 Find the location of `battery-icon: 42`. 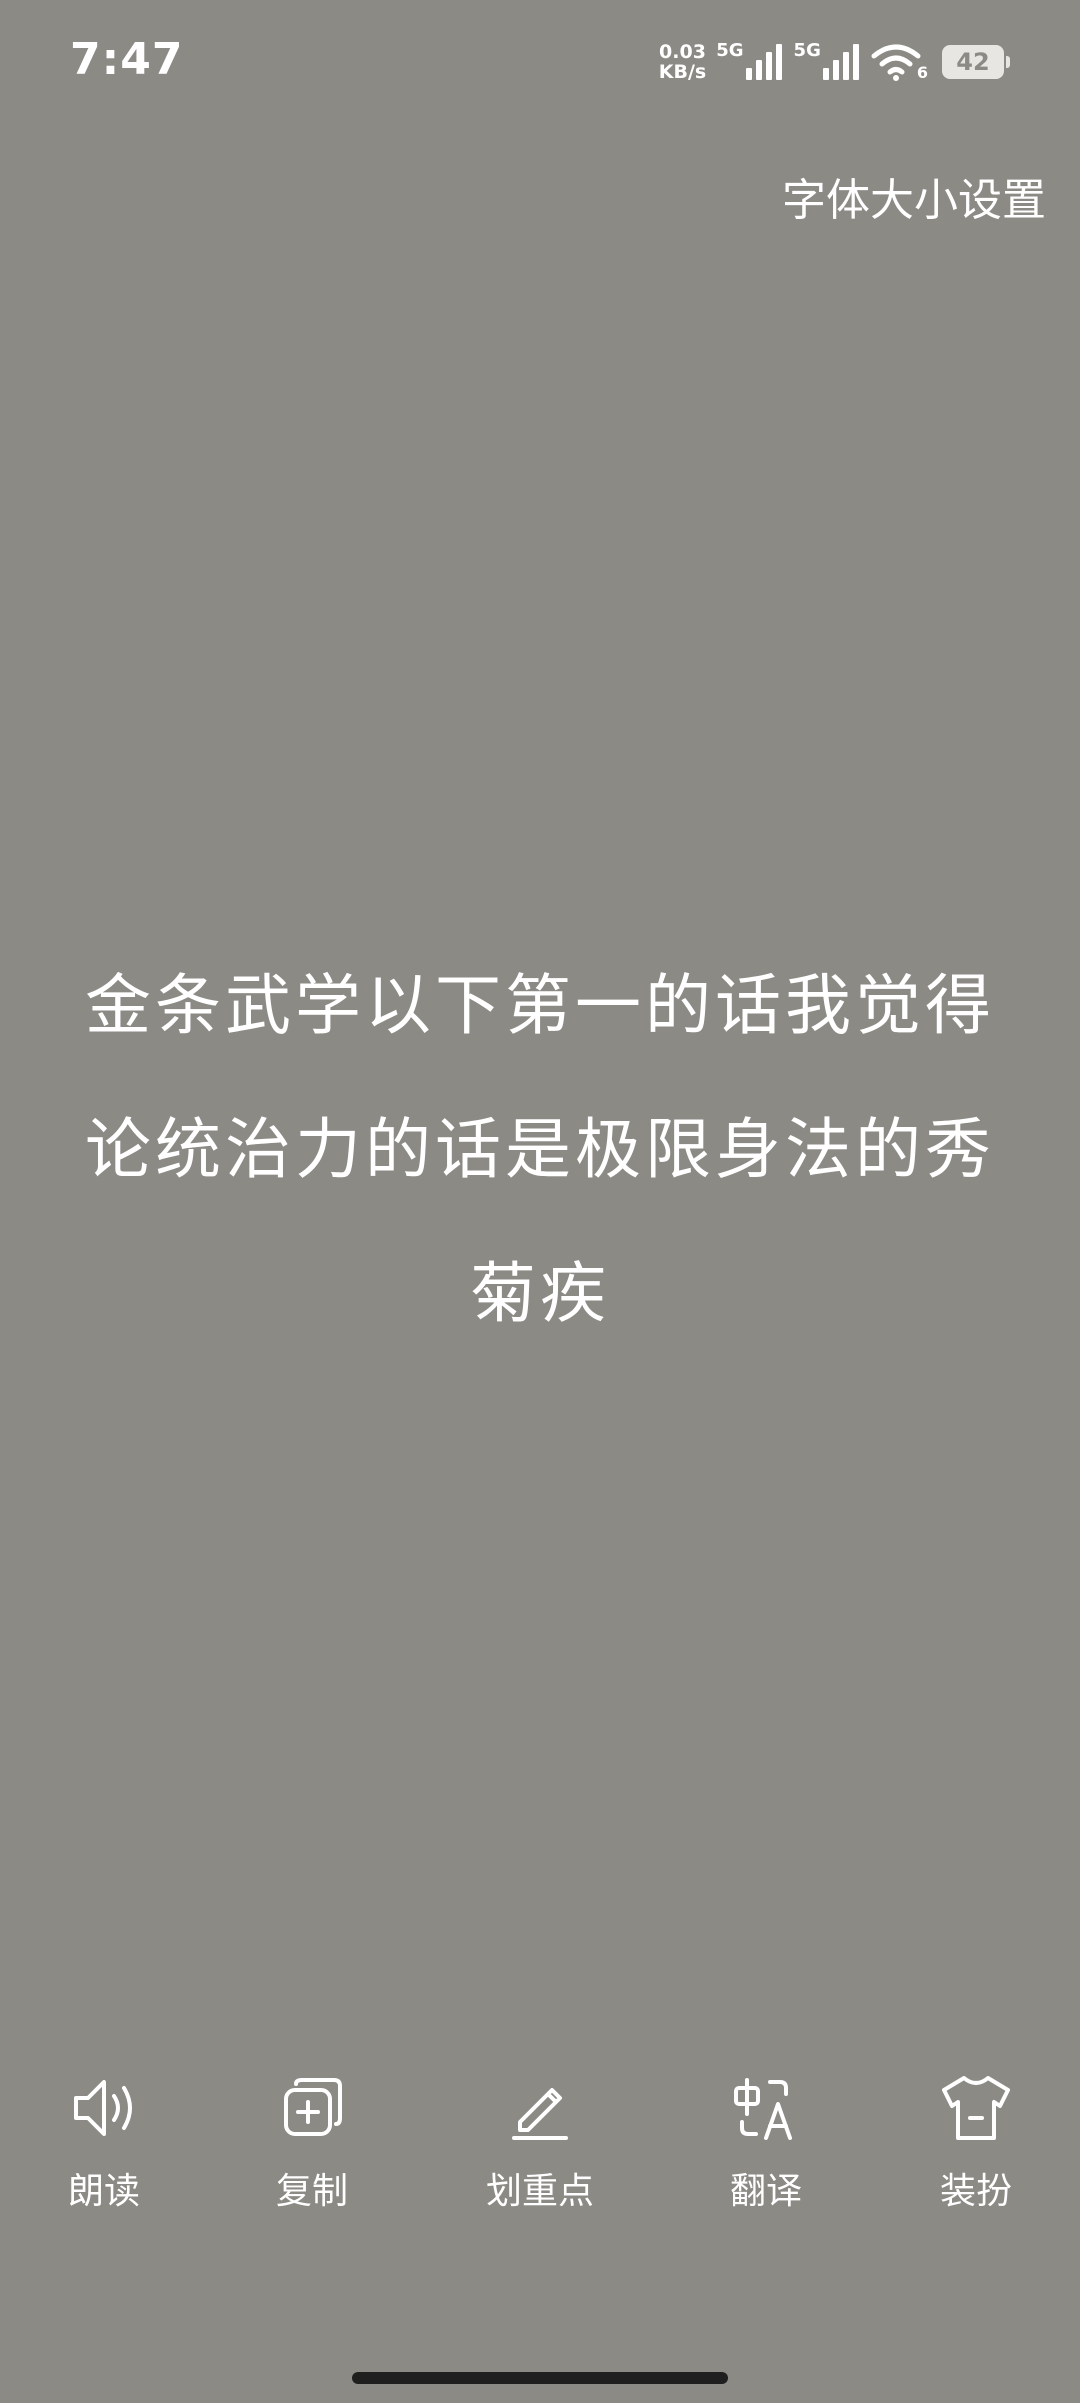

battery-icon: 42 is located at coordinates (976, 62).